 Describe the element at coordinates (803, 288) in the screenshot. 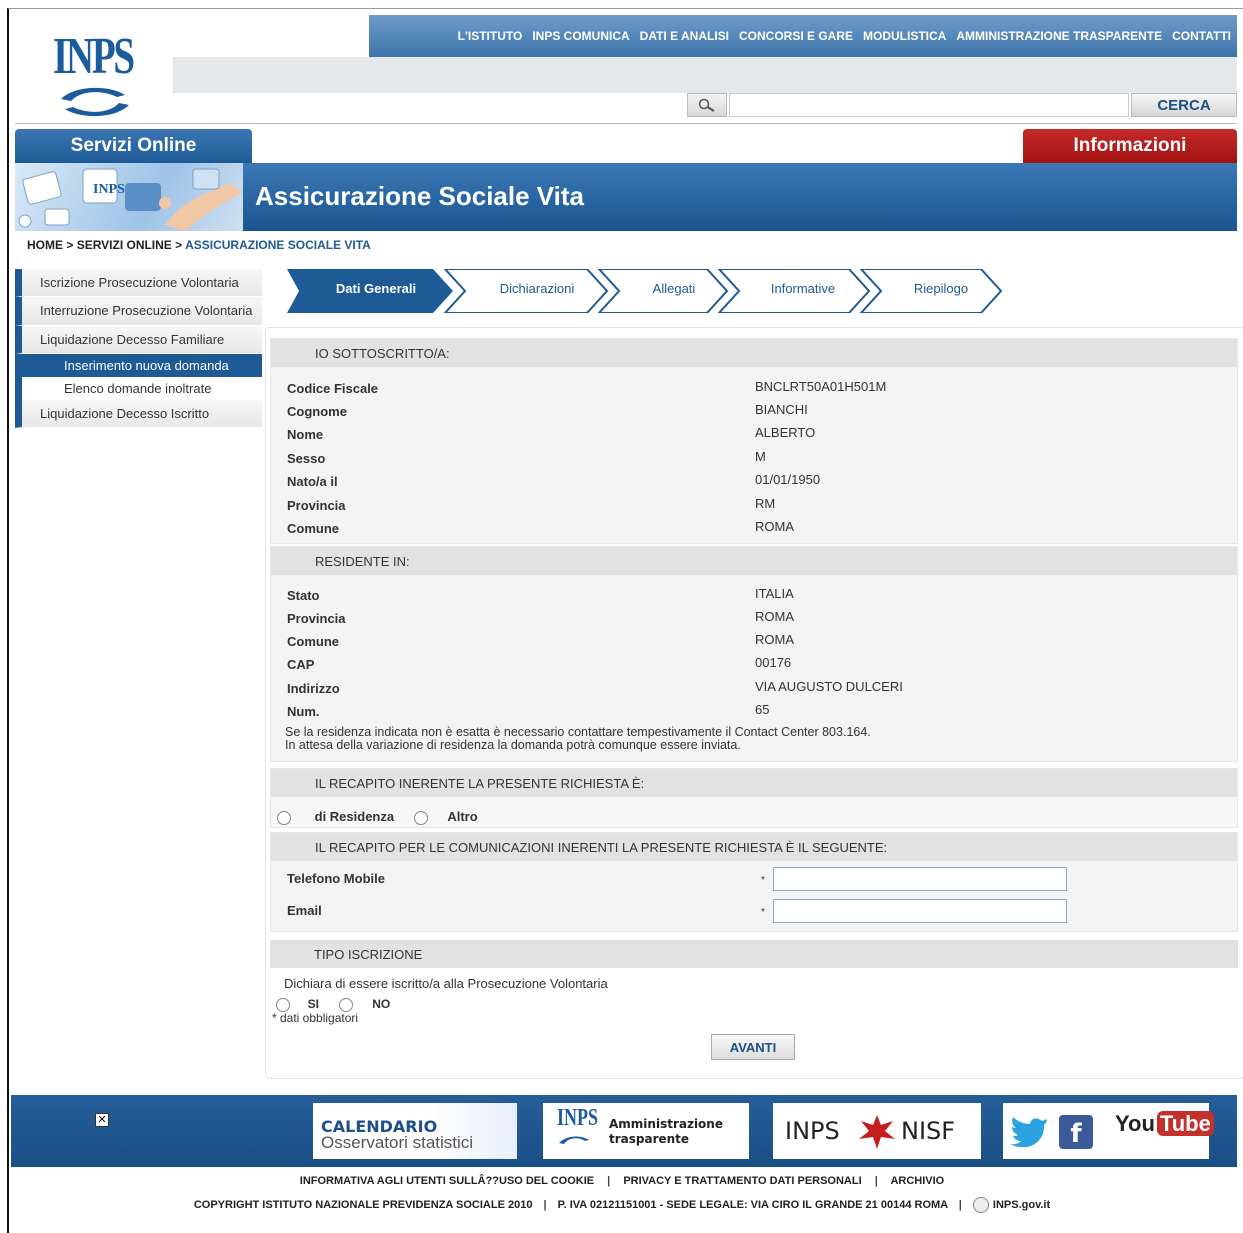

I see `step-informative: Informative` at that location.